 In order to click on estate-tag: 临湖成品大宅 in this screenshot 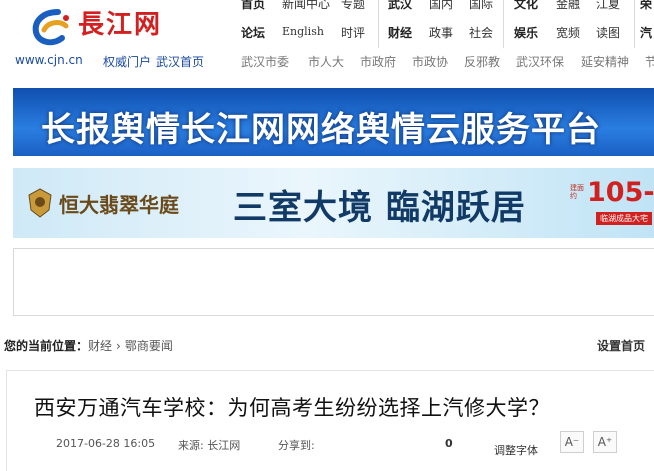, I will do `click(624, 218)`.